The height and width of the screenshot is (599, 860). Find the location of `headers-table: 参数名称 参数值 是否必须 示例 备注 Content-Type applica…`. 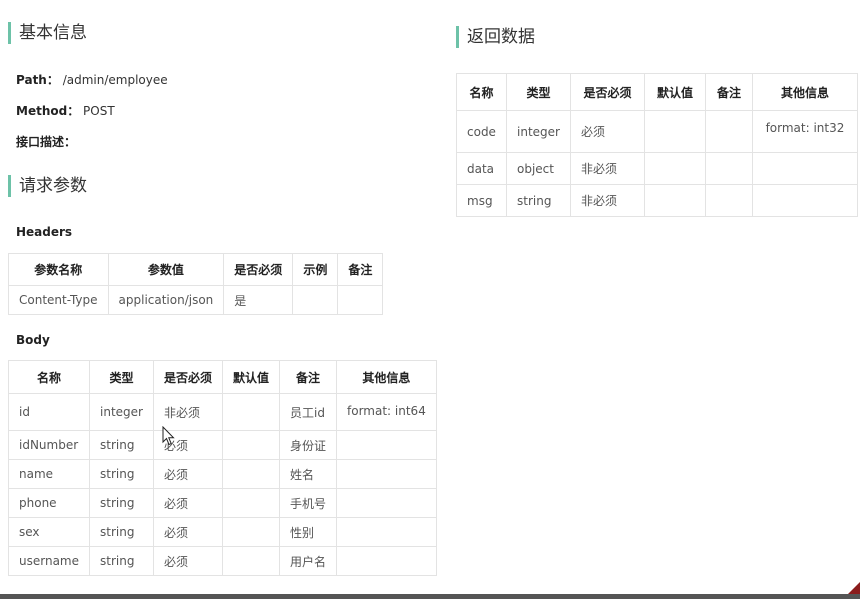

headers-table: 参数名称 参数值 是否必须 示例 备注 Content-Type applica… is located at coordinates (196, 284).